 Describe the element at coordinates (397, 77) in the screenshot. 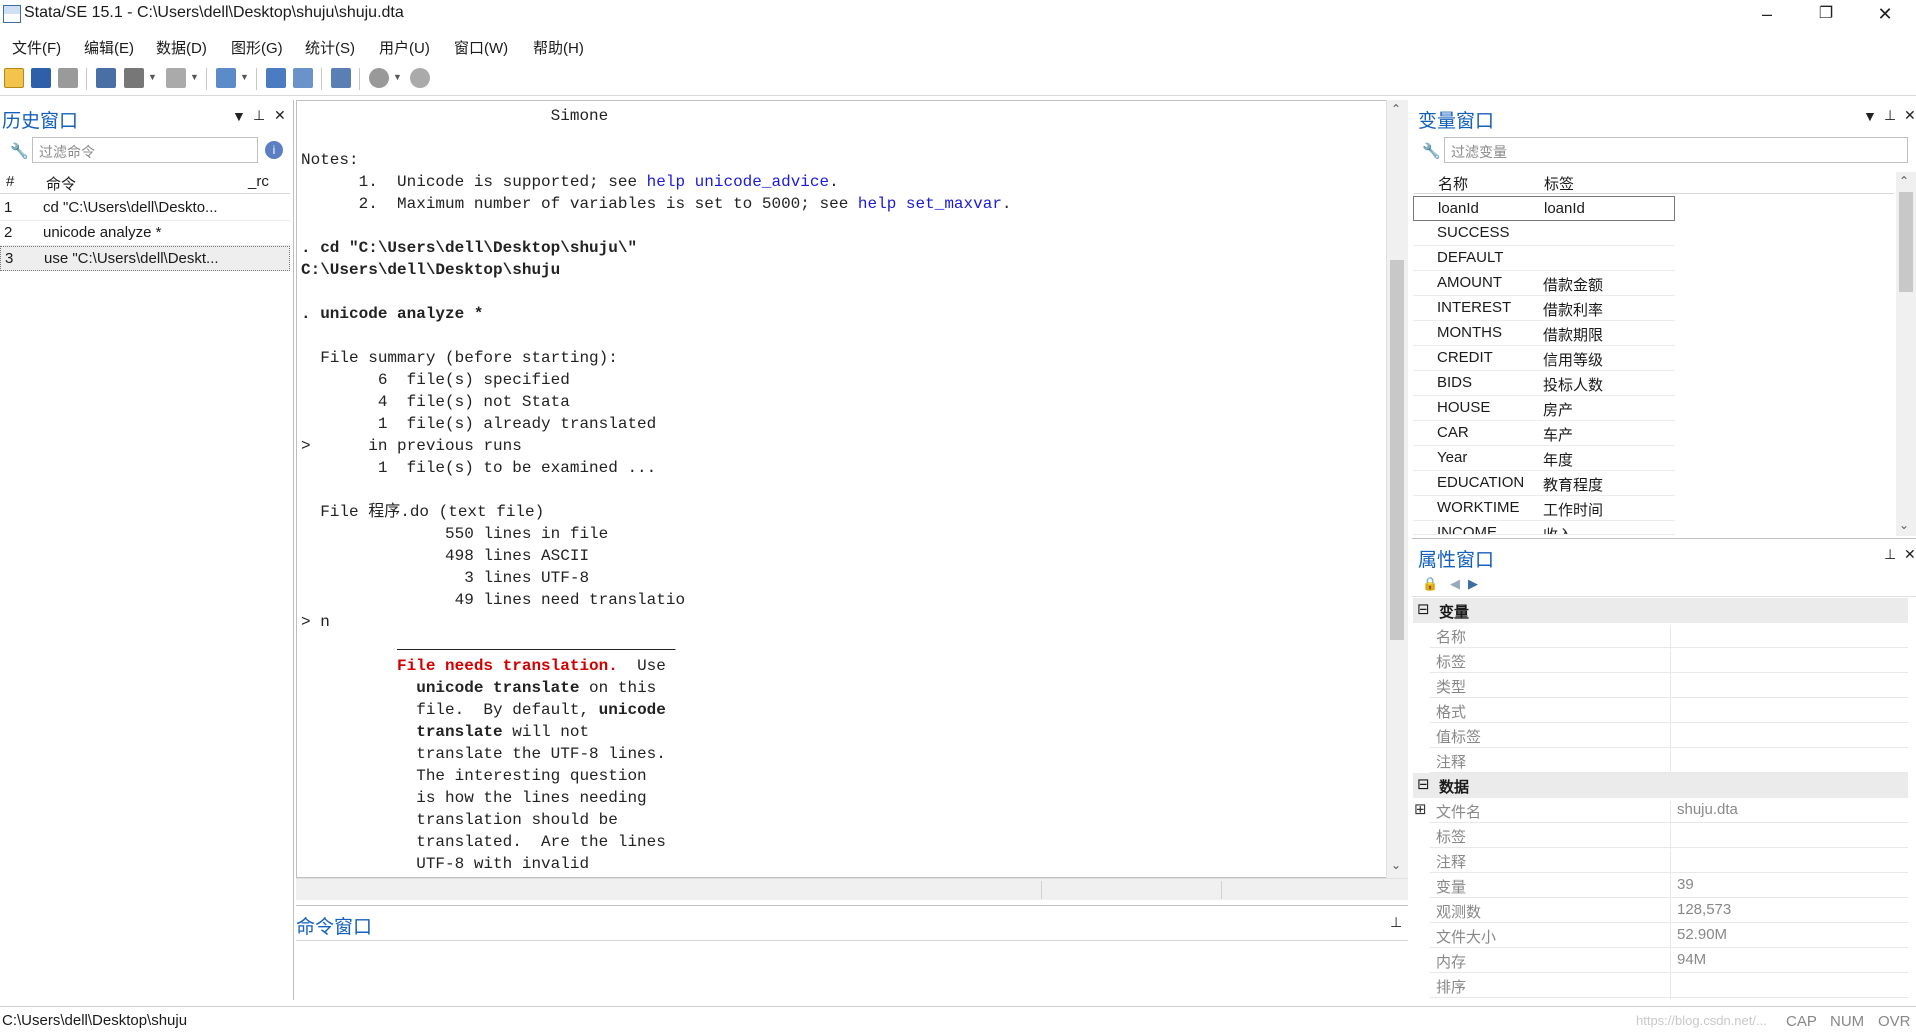

I see `more-dropdown-icon: ▼` at that location.